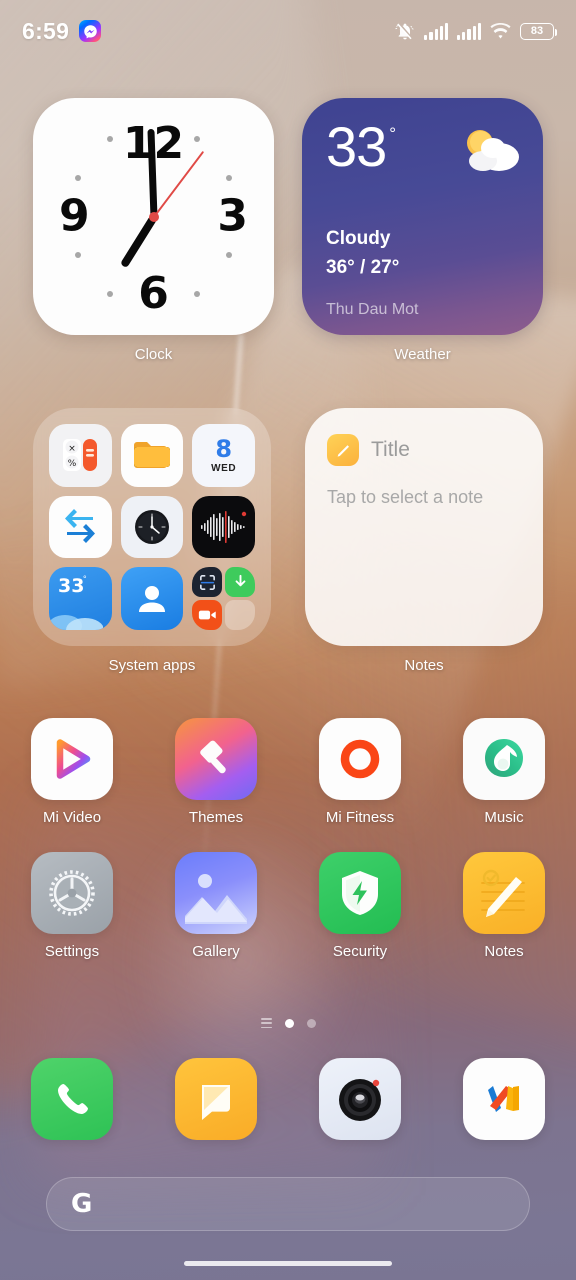 The image size is (576, 1280). What do you see at coordinates (424, 450) in the screenshot?
I see `notes-widget-header: Title` at bounding box center [424, 450].